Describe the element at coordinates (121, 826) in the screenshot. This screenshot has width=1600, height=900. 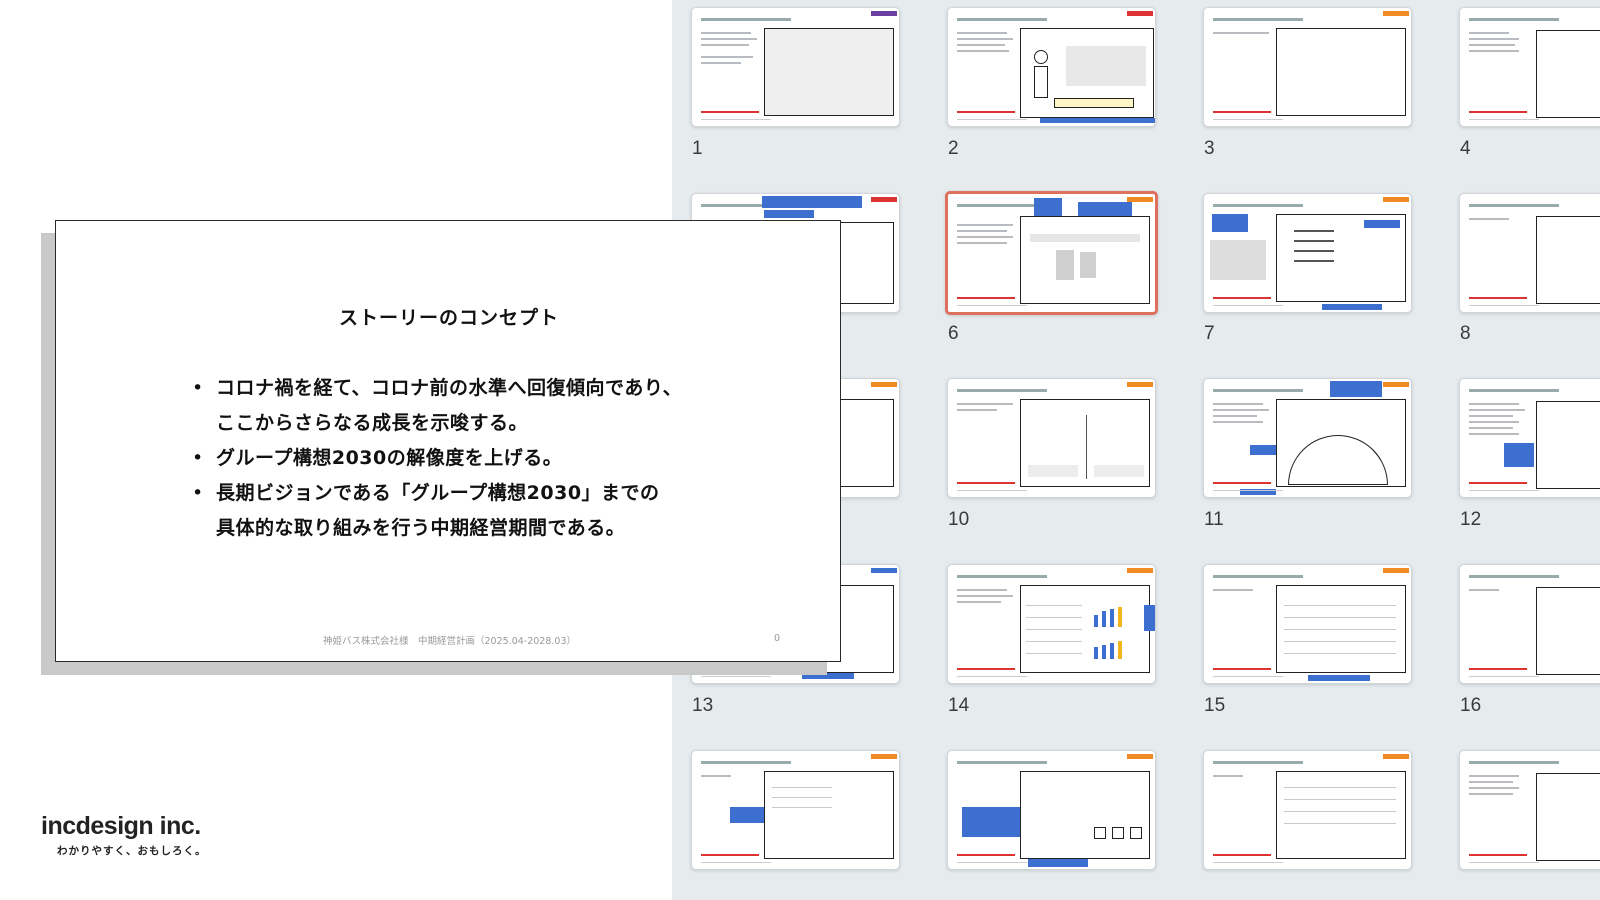
I see `logo-name: incdesign inc.` at that location.